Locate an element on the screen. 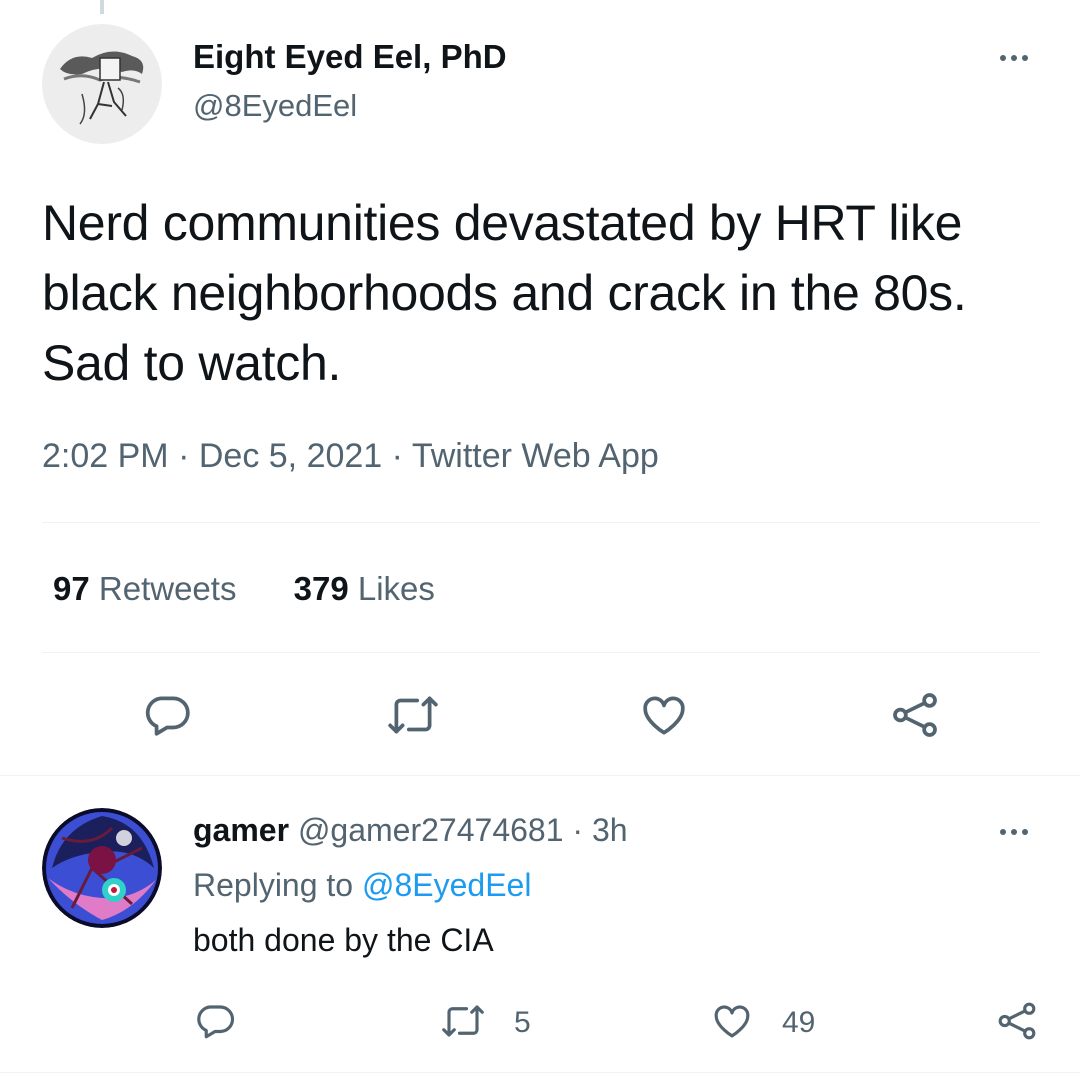 The image size is (1080, 1077). author-avatar is located at coordinates (102, 84).